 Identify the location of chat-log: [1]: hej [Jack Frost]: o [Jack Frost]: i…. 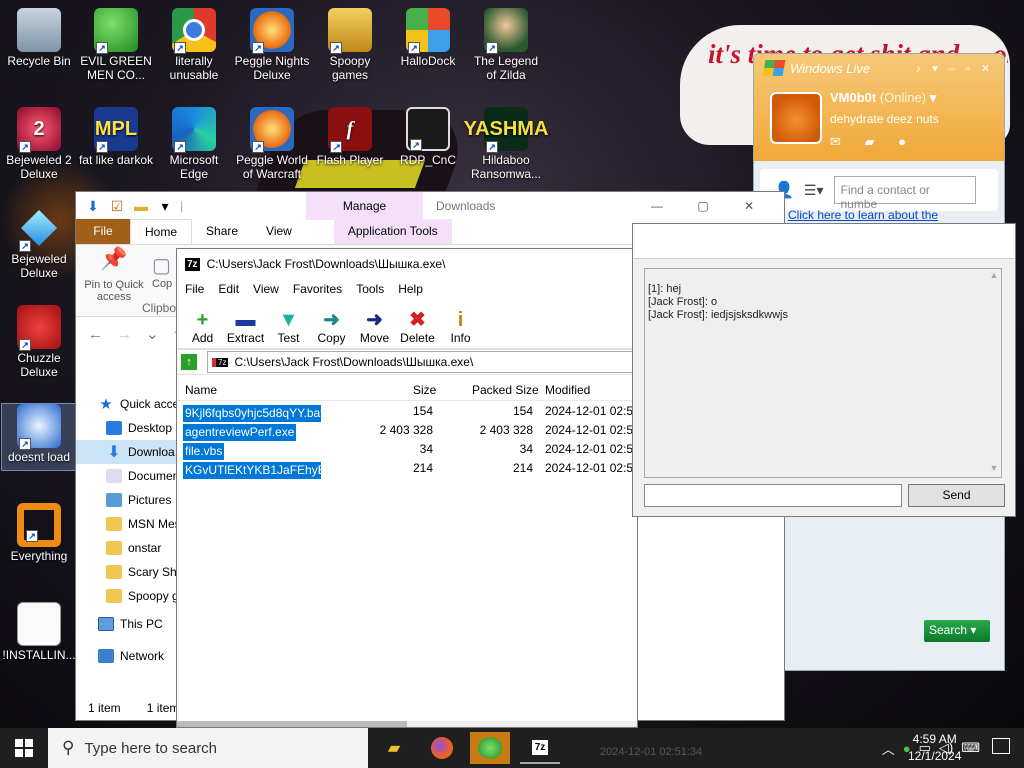
(823, 373).